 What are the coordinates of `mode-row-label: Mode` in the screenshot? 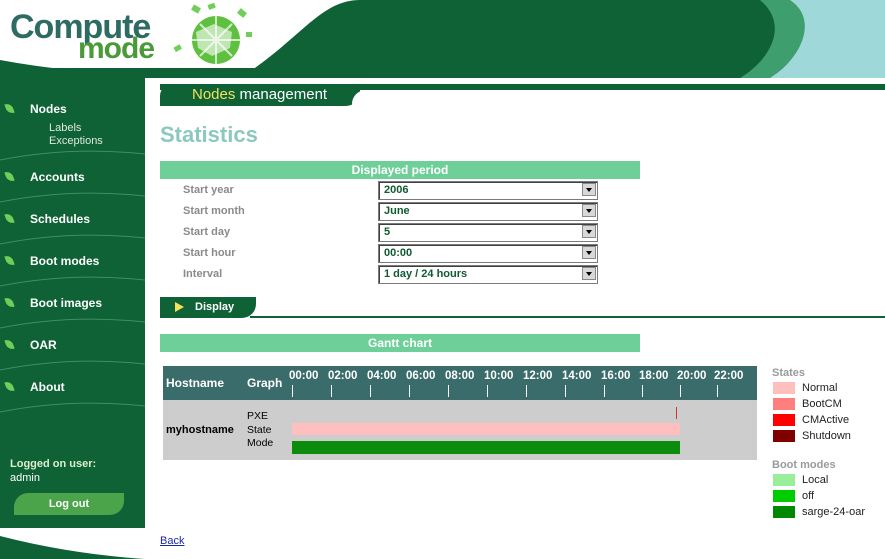 It's located at (260, 443).